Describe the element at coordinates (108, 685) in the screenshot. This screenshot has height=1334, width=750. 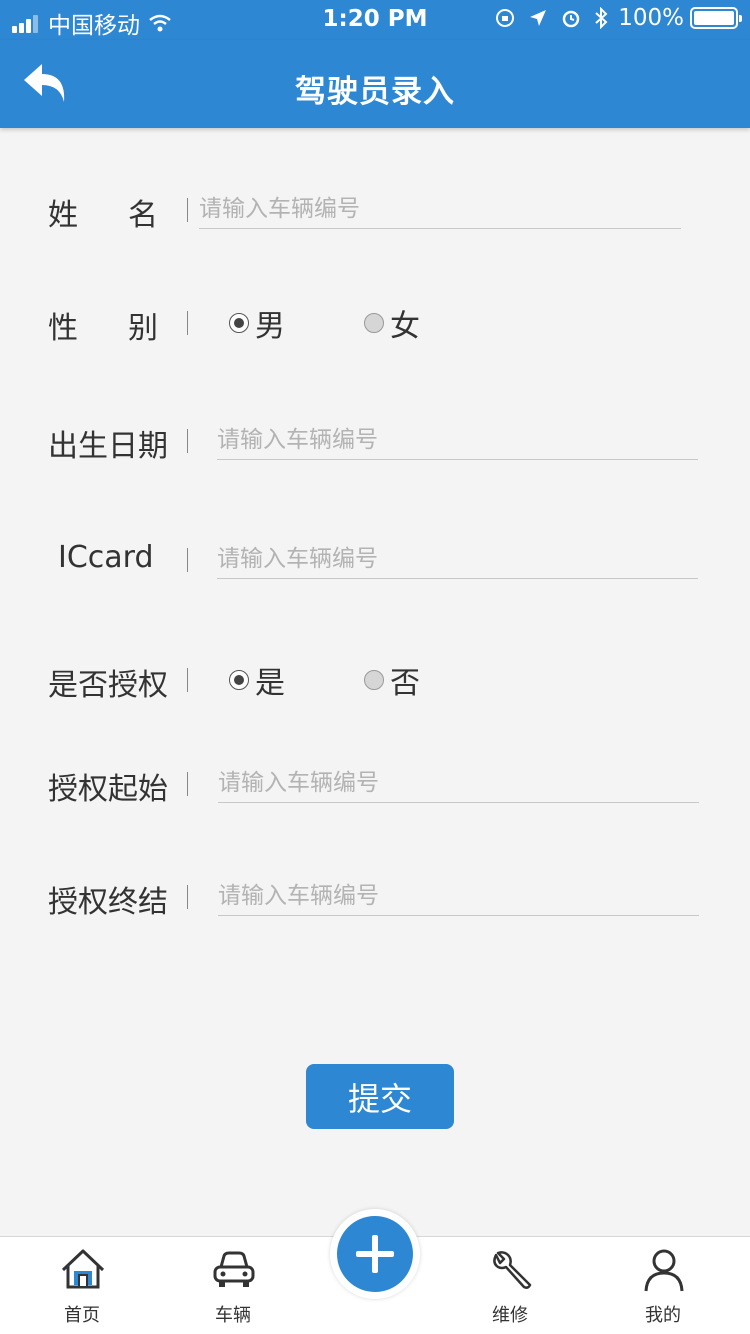
I see `authorized-label: 是否授权` at that location.